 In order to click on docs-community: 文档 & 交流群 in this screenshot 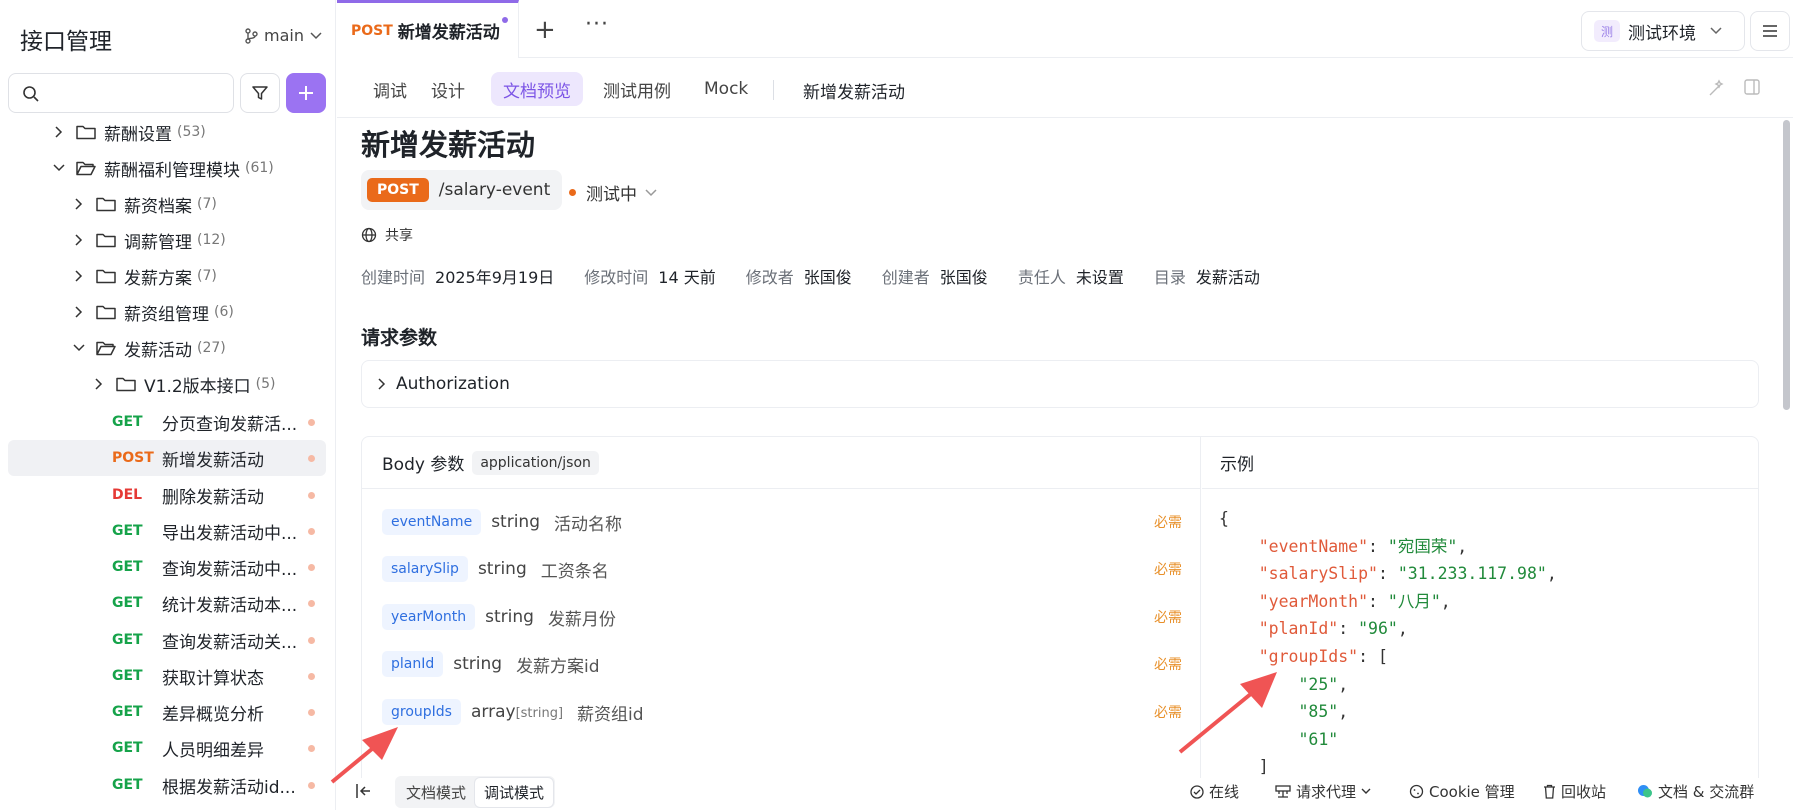, I will do `click(1695, 791)`.